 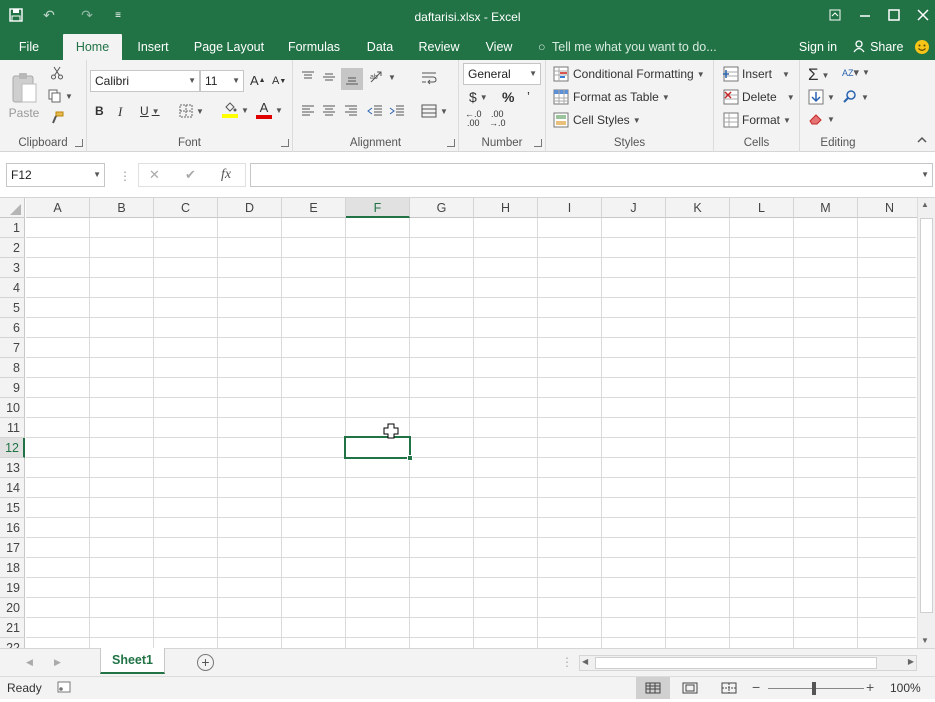 I want to click on grow-font-button: A ▲, so click(x=258, y=80).